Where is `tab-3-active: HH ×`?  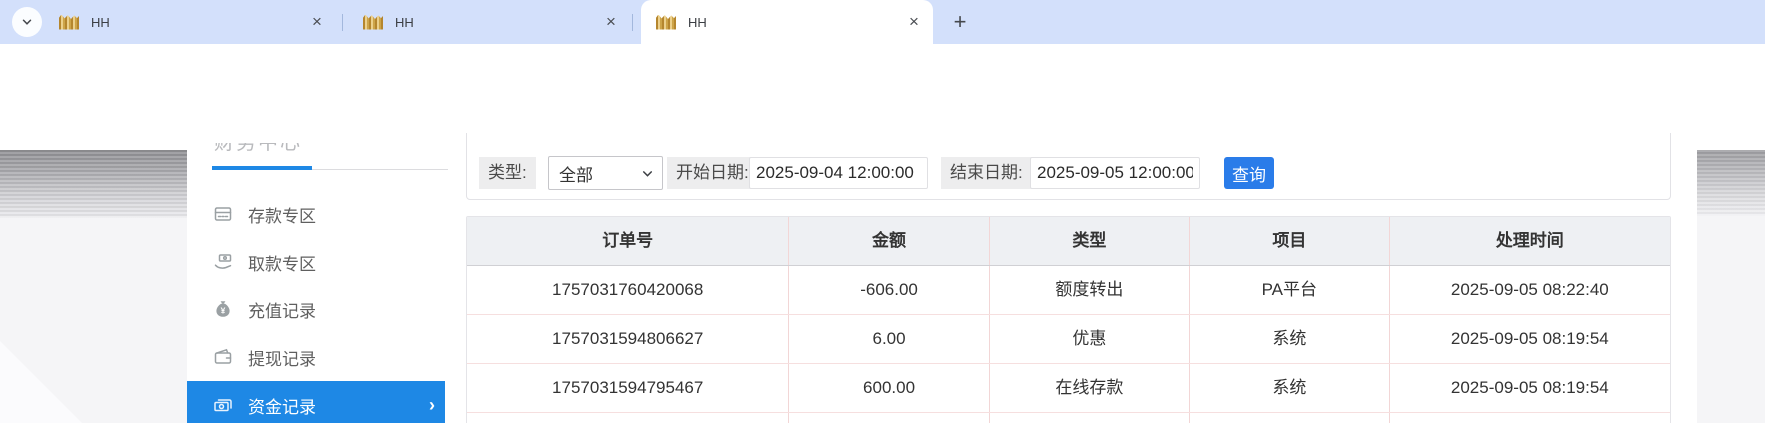 tab-3-active: HH × is located at coordinates (787, 22).